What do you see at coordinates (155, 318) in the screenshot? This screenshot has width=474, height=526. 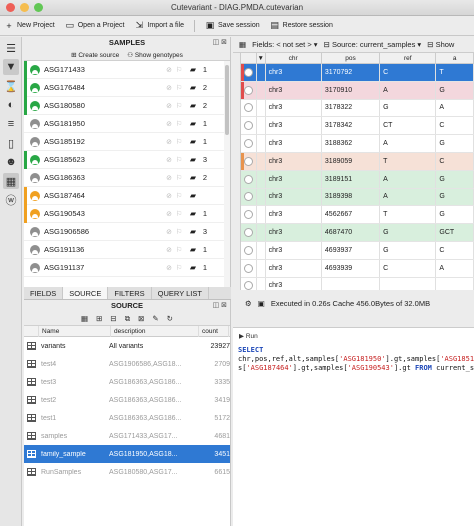 I see `source-edit-icon: ✎` at bounding box center [155, 318].